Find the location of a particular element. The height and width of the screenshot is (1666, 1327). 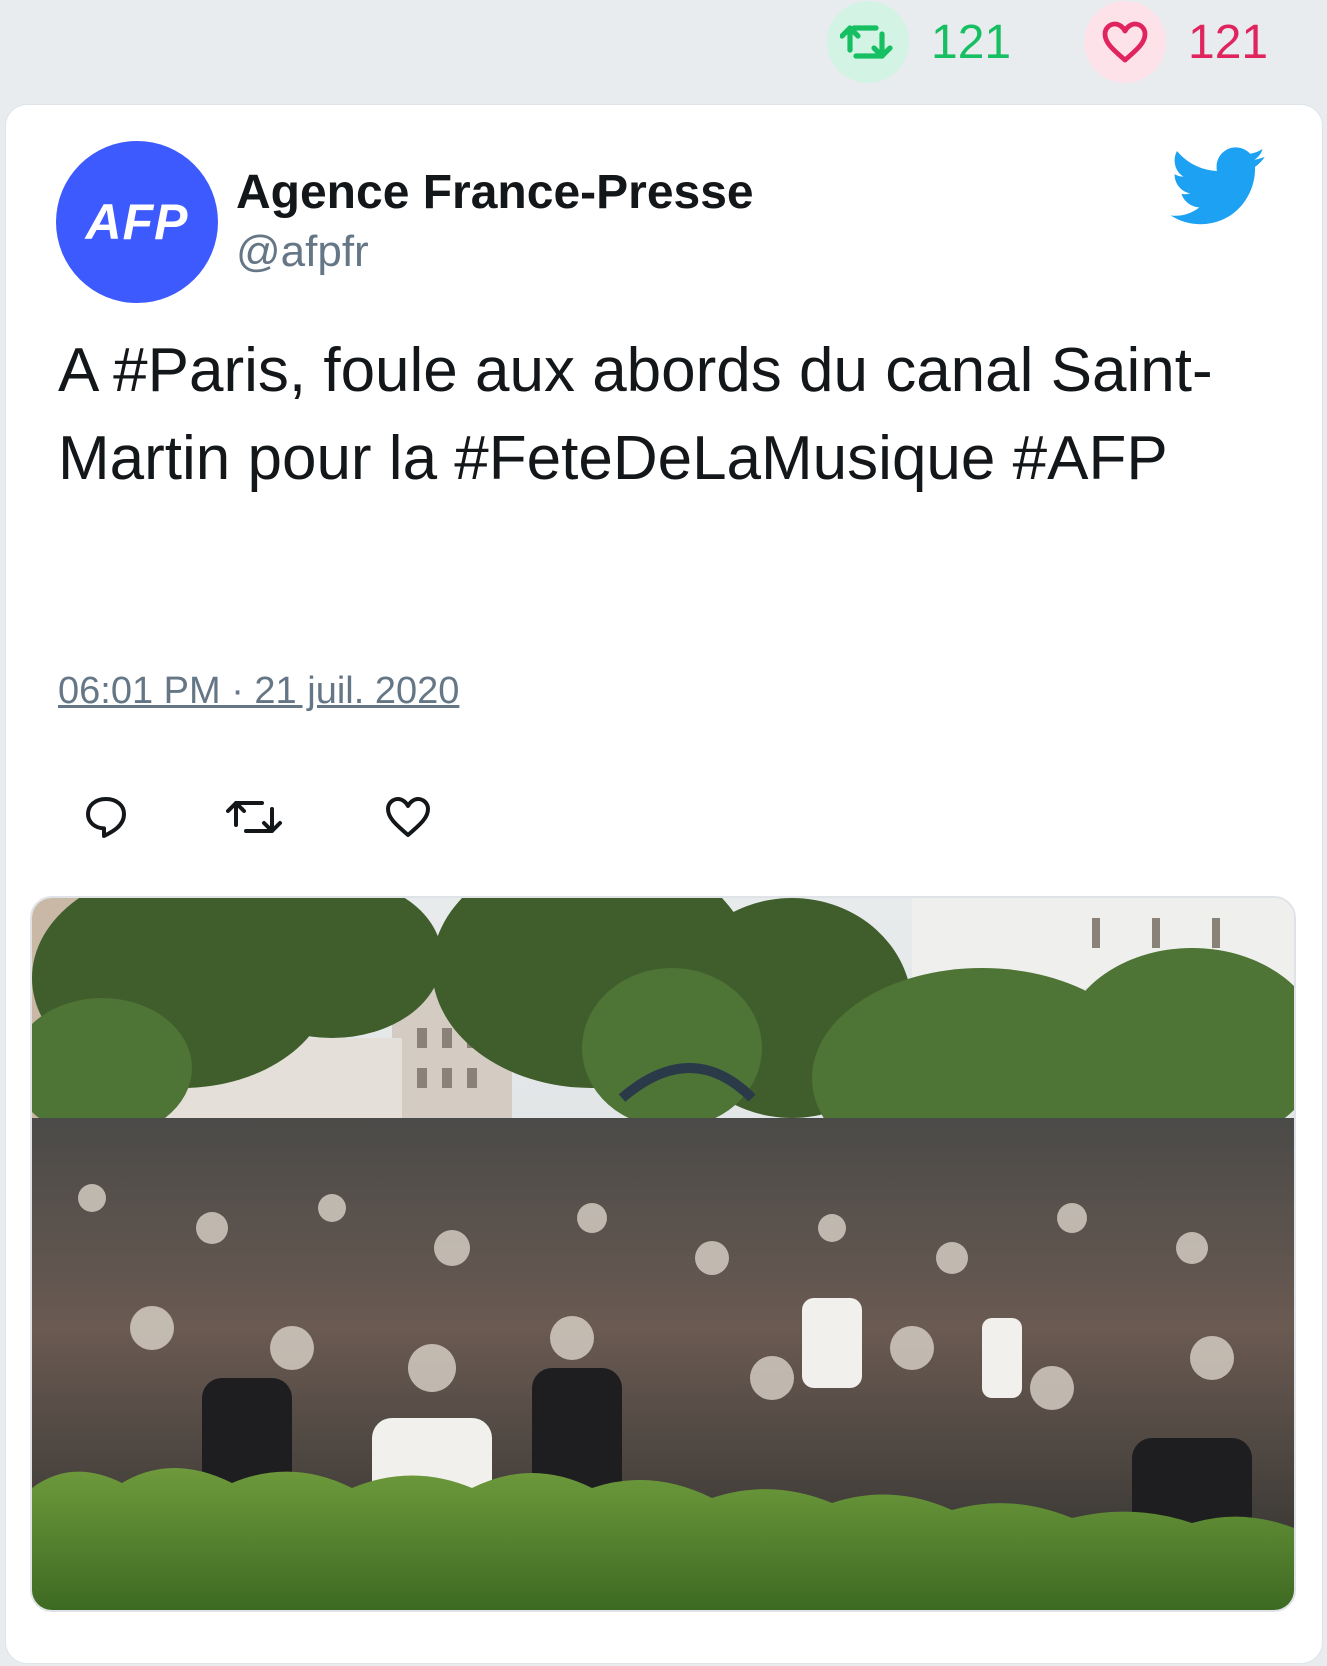

avatar-logo-text: AFP is located at coordinates (137, 222).